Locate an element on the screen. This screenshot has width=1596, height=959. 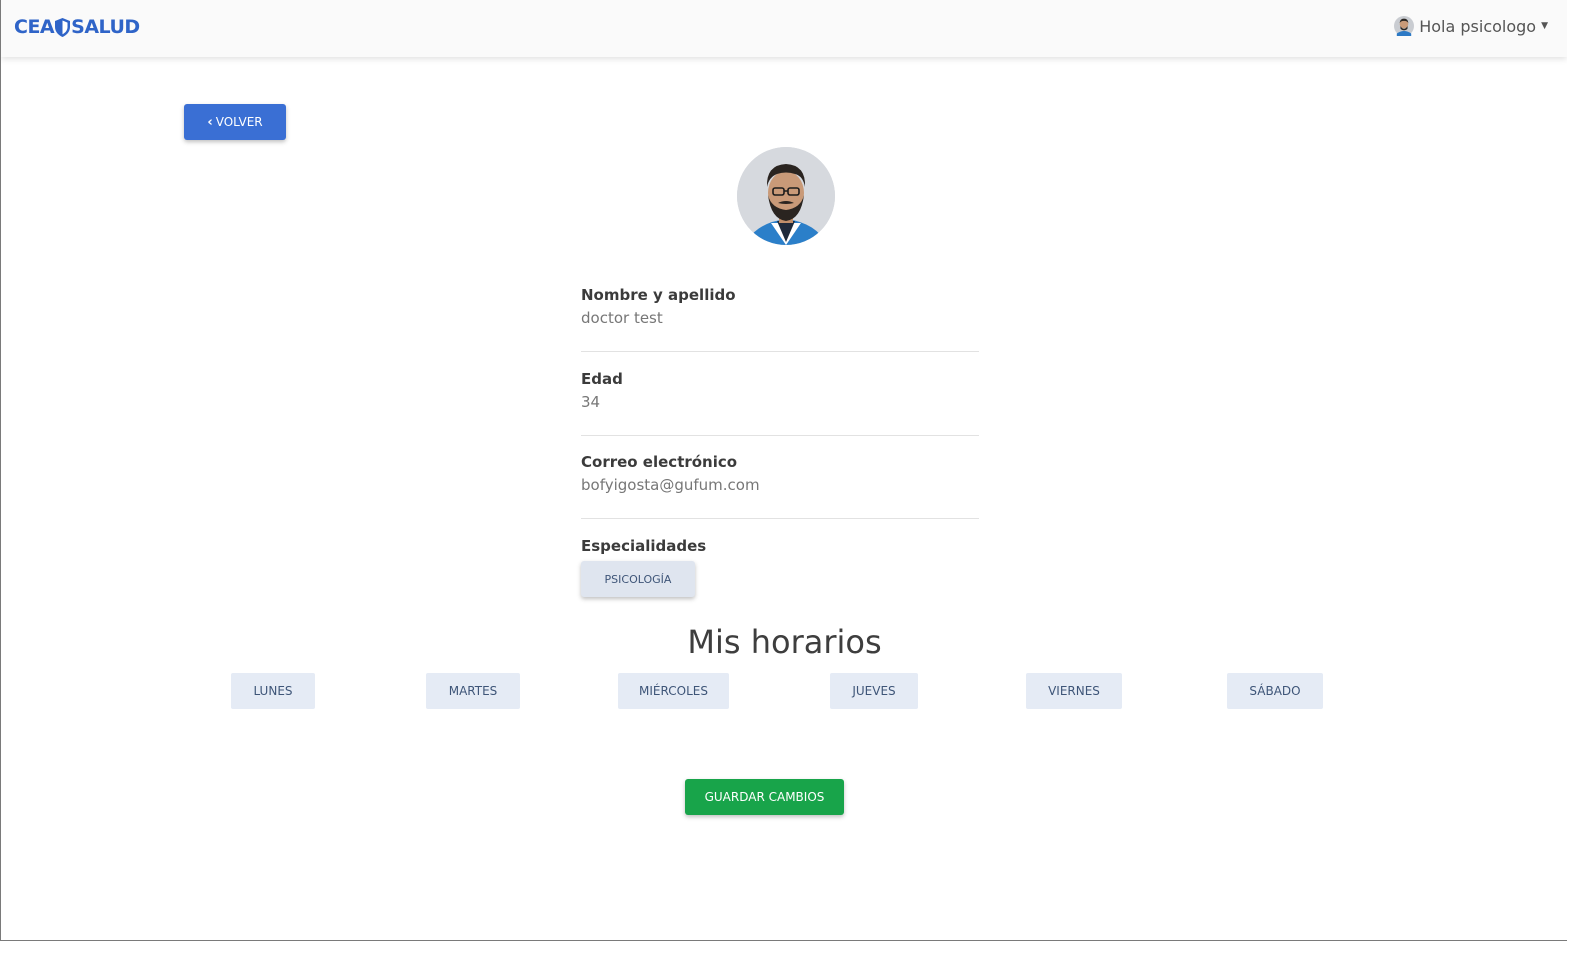
day-button-miercoles: MIÉRCOLES is located at coordinates (673, 691).